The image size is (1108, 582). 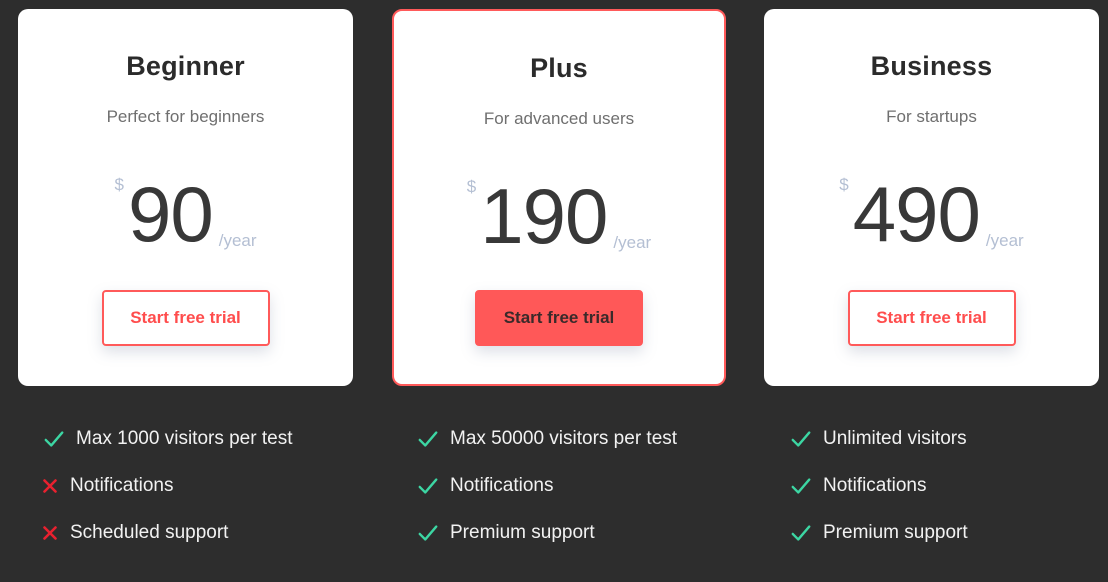 What do you see at coordinates (916, 214) in the screenshot?
I see `price-amount: 490` at bounding box center [916, 214].